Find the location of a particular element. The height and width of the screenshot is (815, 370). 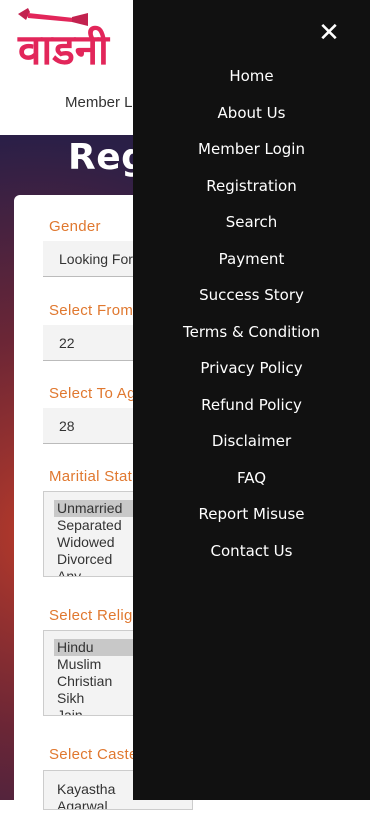

nav-item-search: Search is located at coordinates (251, 222).